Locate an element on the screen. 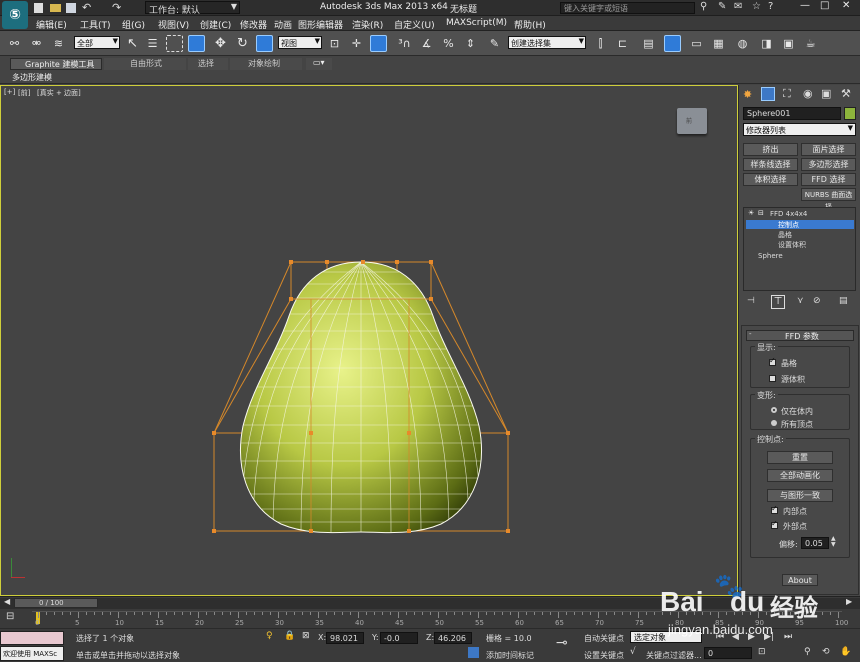 The width and height of the screenshot is (860, 662). selection-filter-dropdown: 全部 ▼ is located at coordinates (97, 42).